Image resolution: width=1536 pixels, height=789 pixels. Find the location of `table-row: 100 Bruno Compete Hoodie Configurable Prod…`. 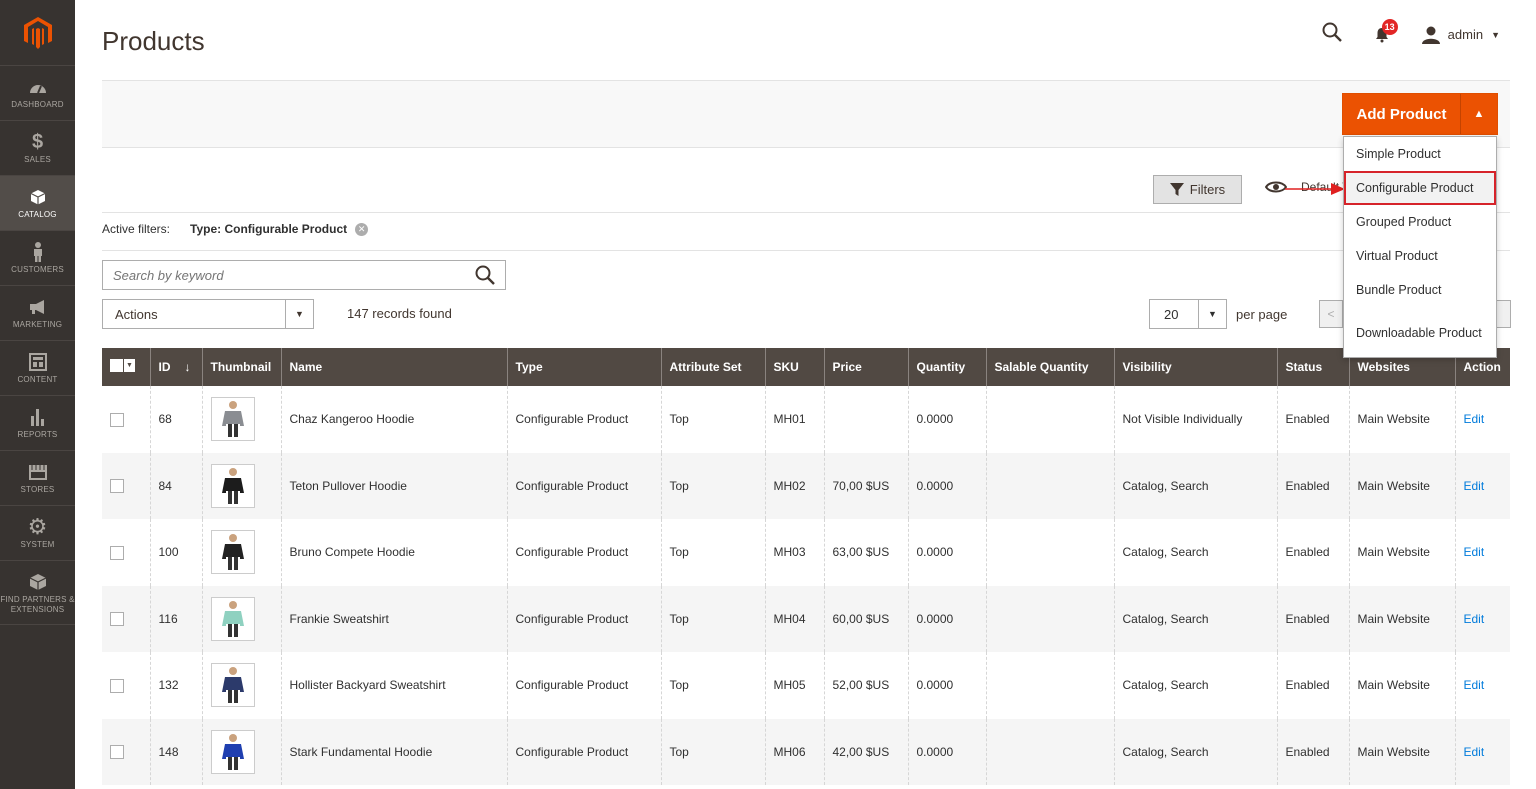

table-row: 100 Bruno Compete Hoodie Configurable Prod… is located at coordinates (806, 552).